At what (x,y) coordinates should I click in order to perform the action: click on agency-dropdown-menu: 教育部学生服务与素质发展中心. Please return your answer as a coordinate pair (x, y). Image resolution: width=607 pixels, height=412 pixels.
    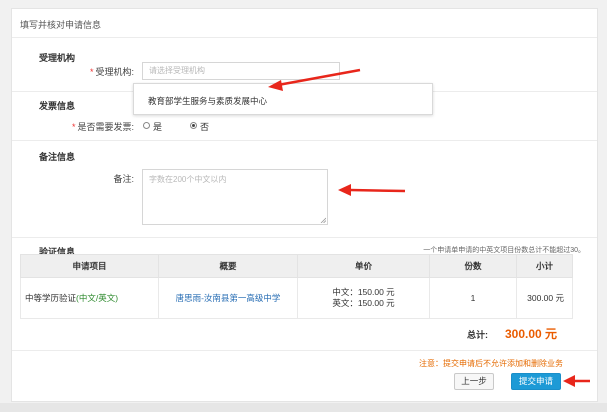
    Looking at the image, I should click on (283, 99).